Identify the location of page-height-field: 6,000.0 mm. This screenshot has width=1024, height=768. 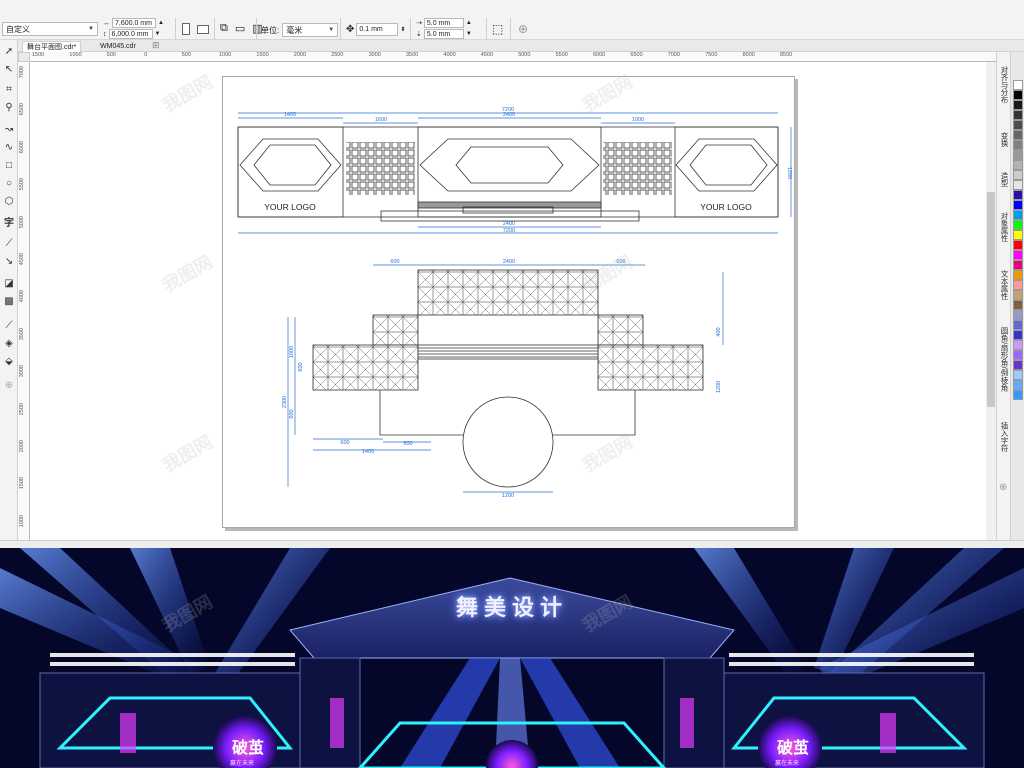
(130, 34).